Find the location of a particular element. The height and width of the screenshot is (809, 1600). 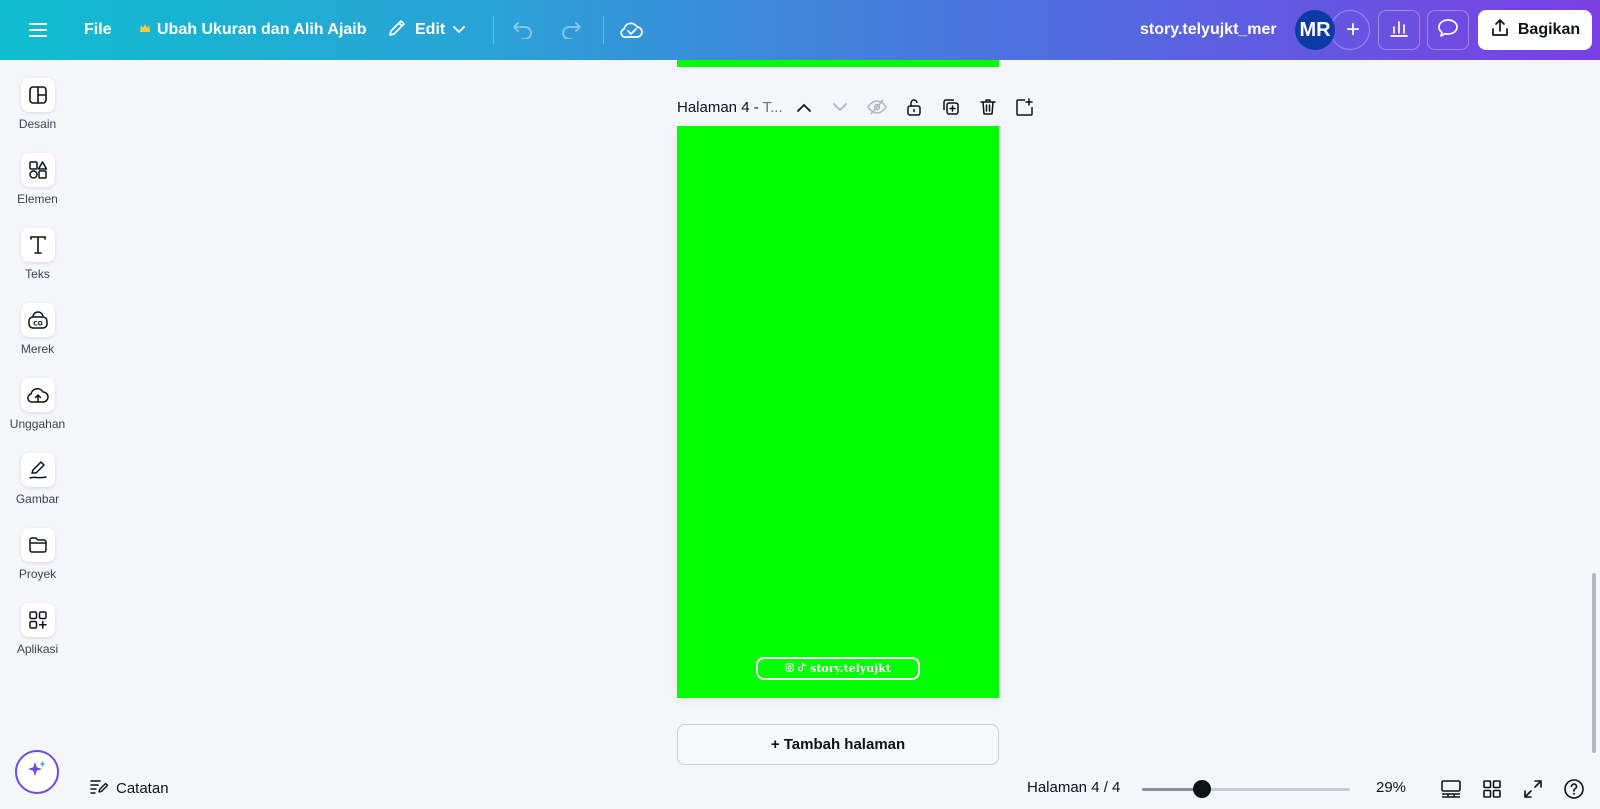

trash-icon is located at coordinates (988, 107).